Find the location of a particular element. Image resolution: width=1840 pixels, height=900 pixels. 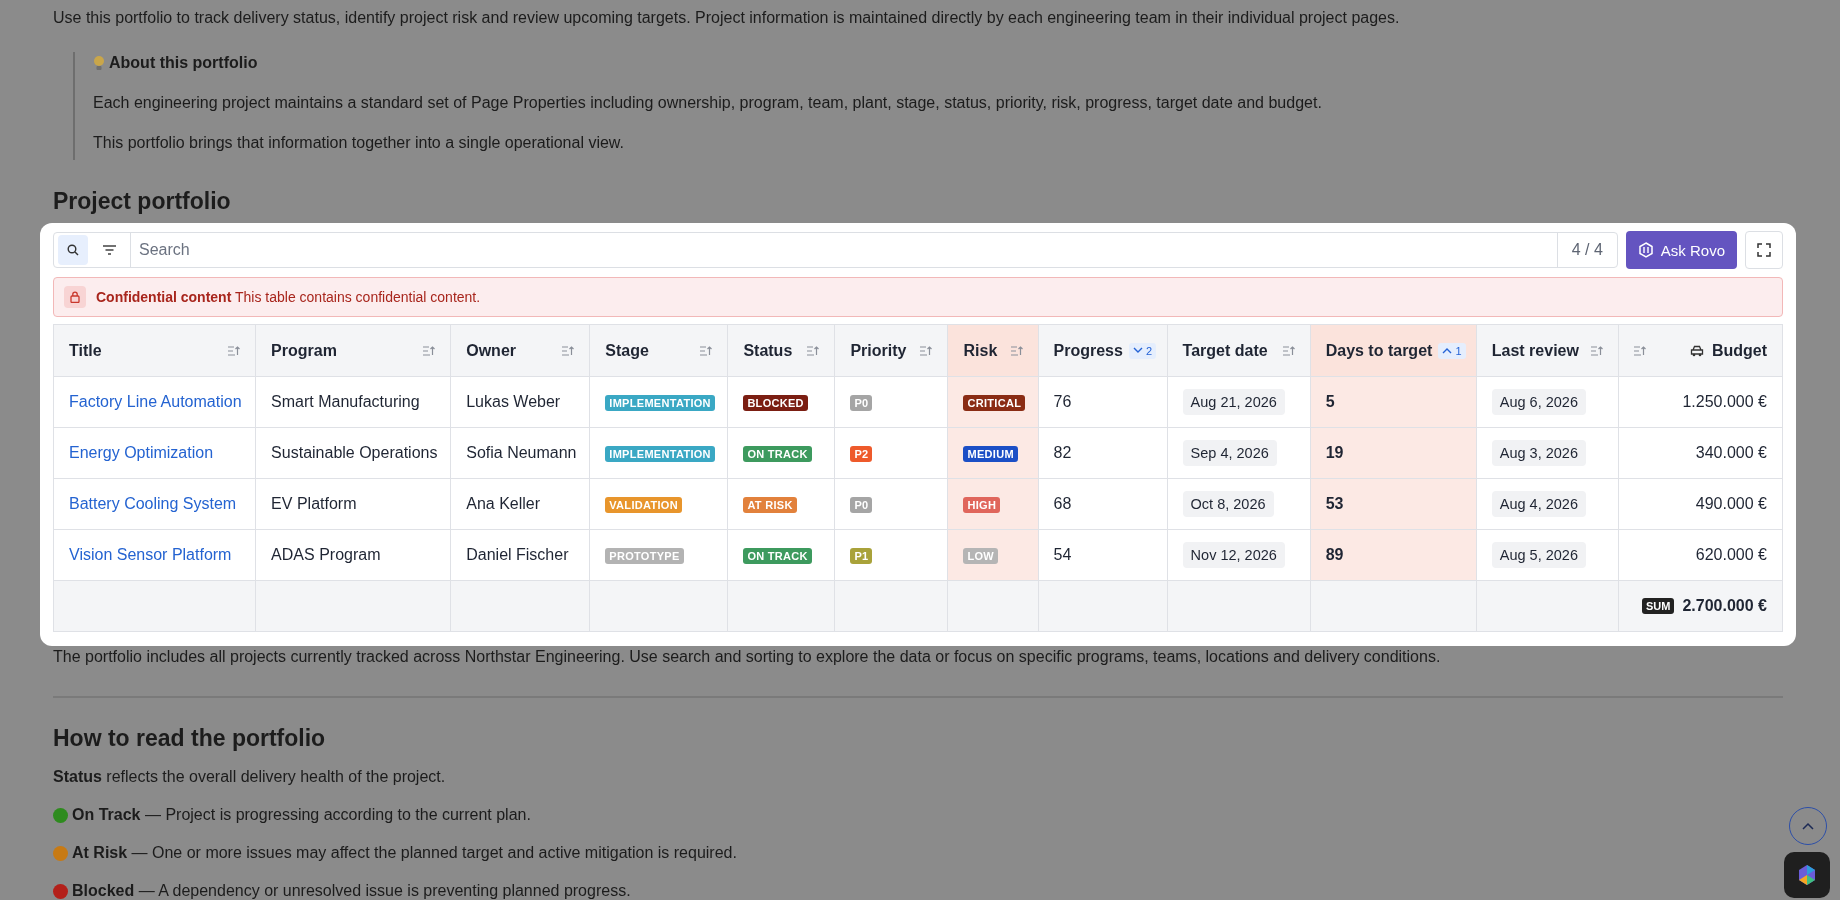

table-cell: 76 is located at coordinates (1103, 402).